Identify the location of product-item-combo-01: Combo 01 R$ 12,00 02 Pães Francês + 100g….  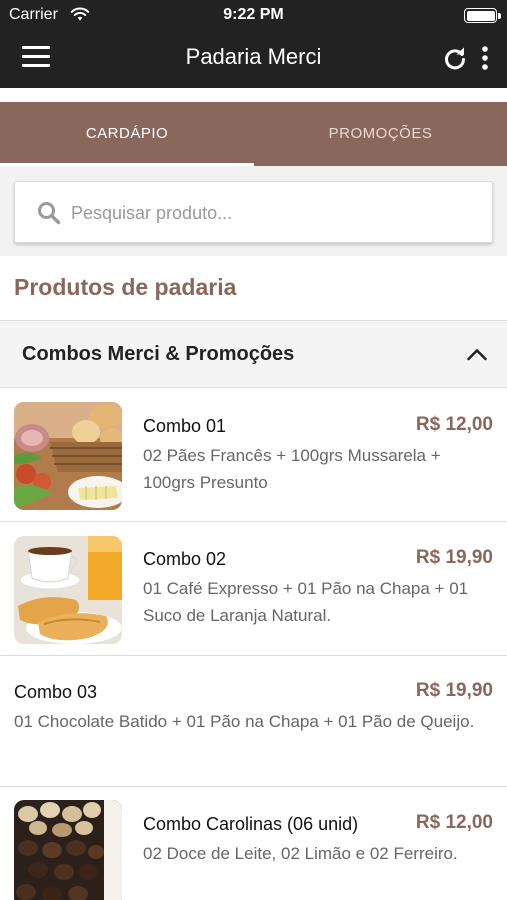
(253, 455).